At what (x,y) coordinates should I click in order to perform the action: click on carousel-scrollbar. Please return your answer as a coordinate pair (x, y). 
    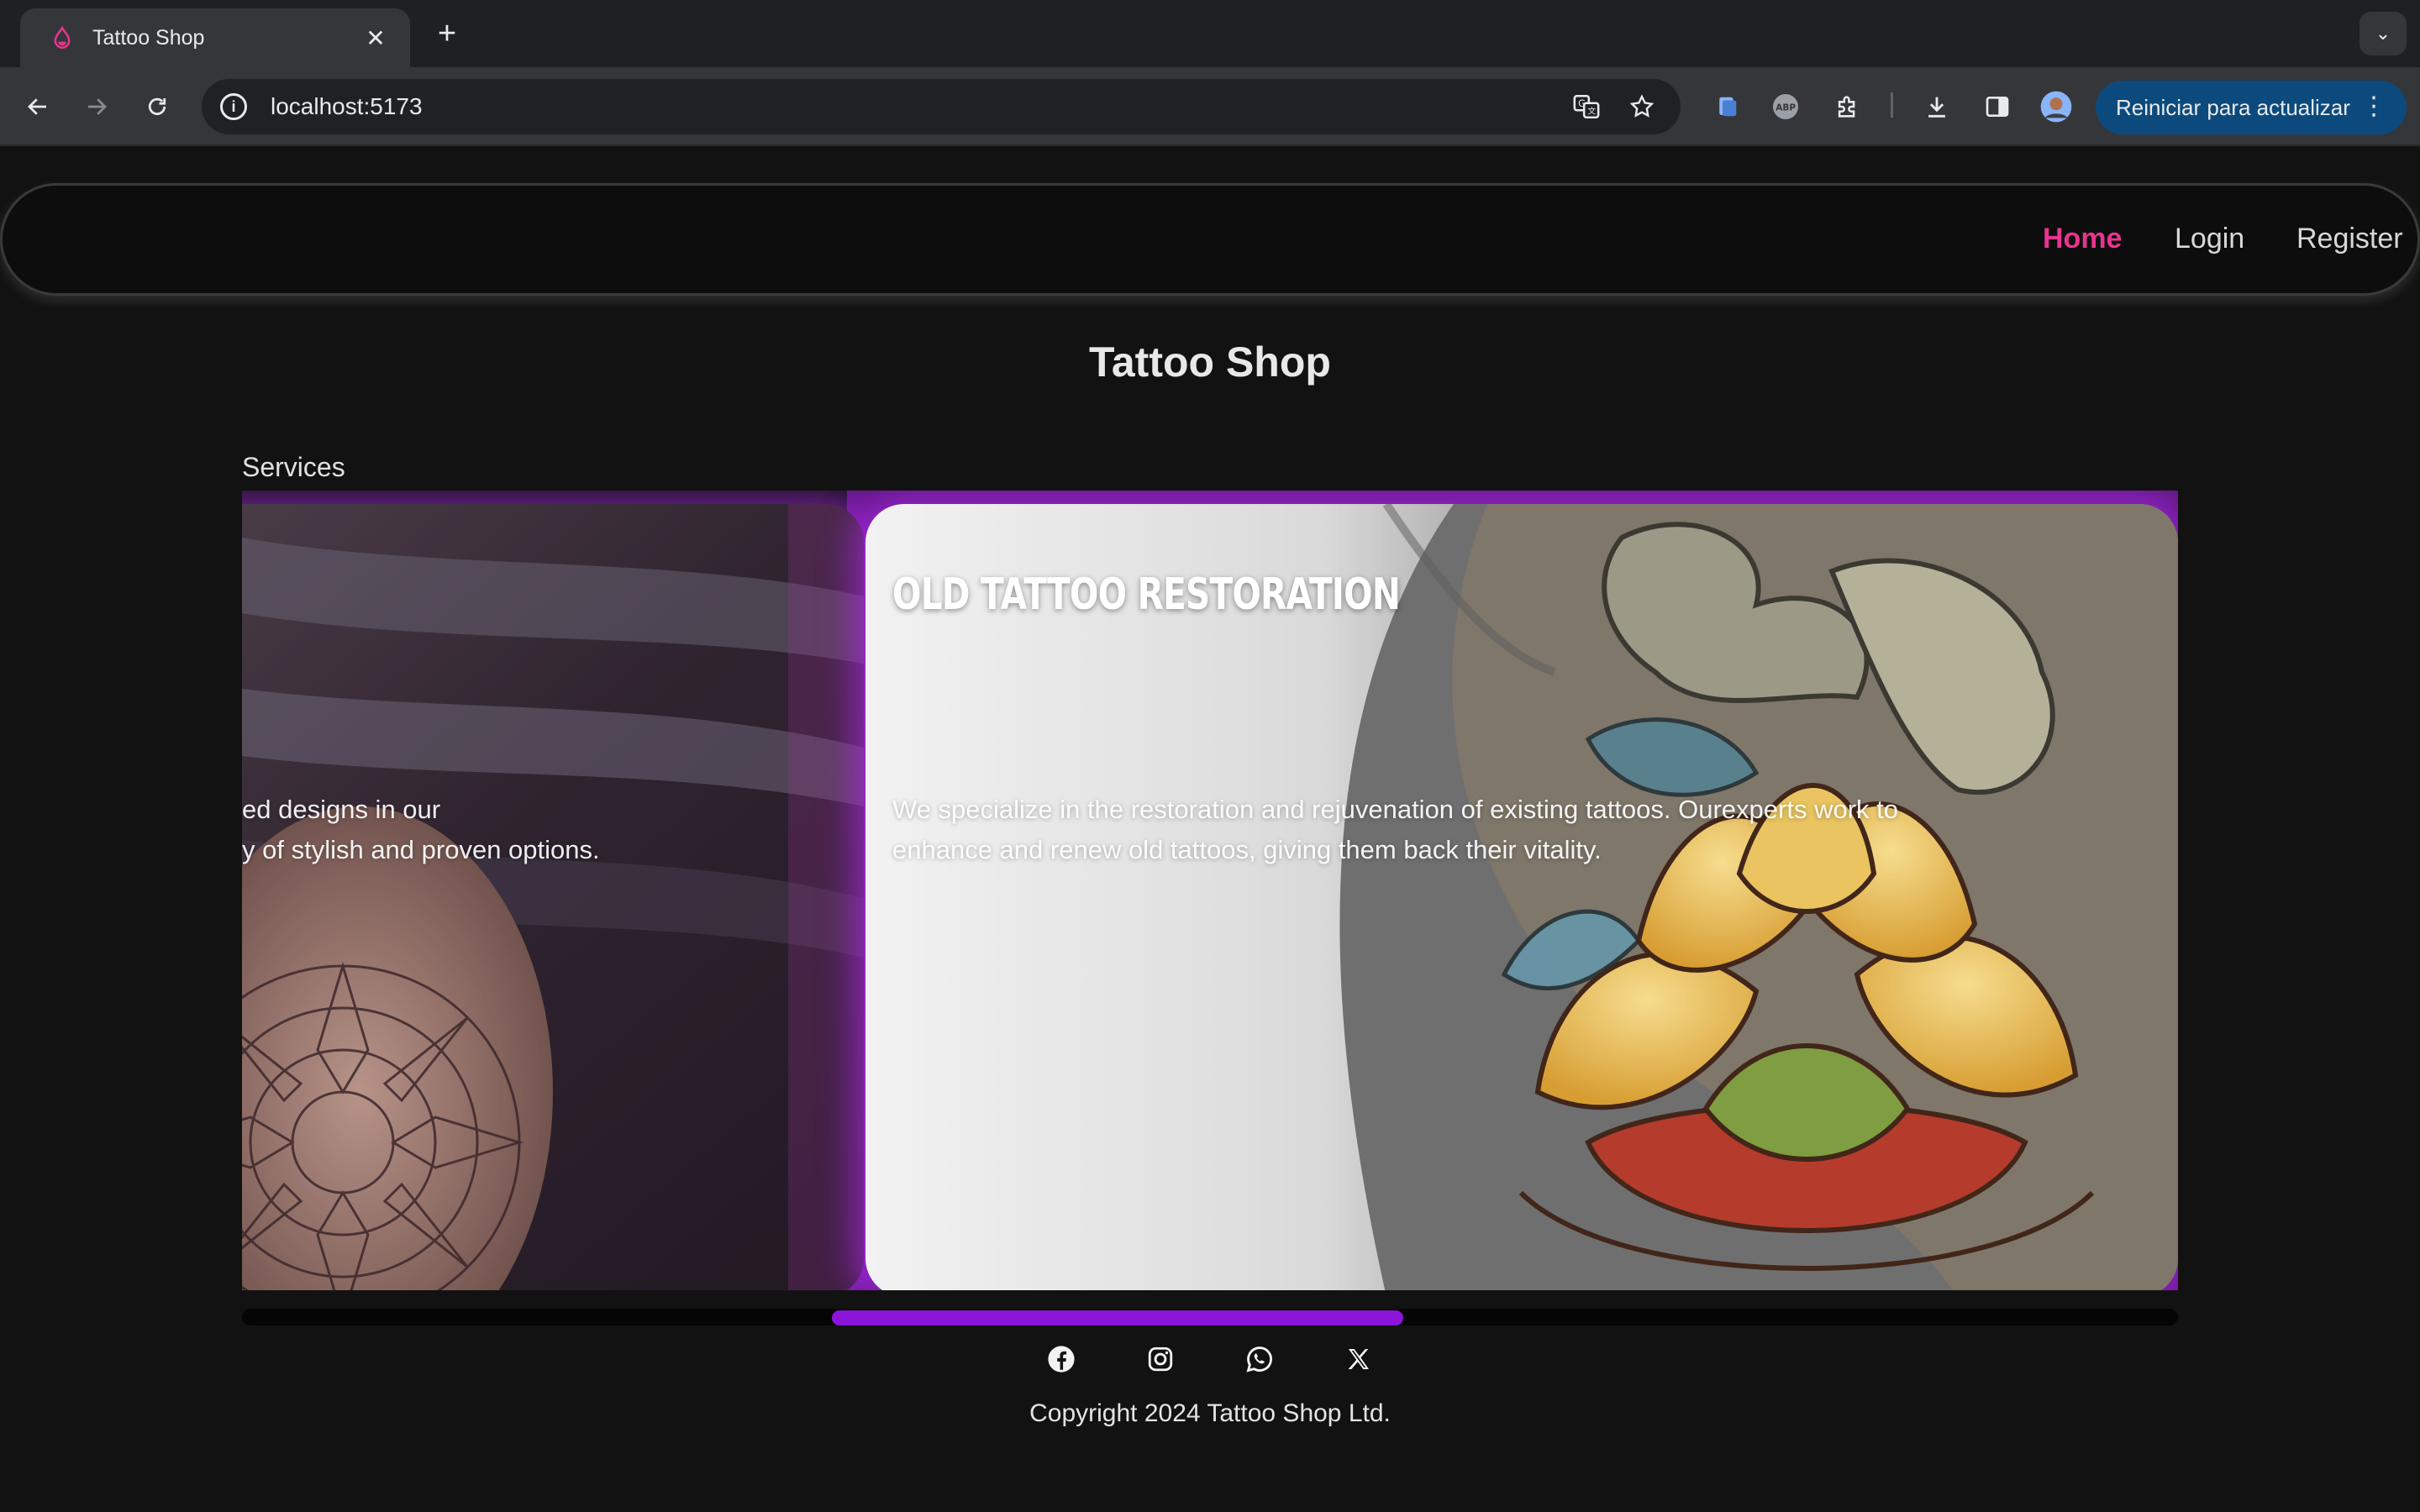
    Looking at the image, I should click on (1210, 1317).